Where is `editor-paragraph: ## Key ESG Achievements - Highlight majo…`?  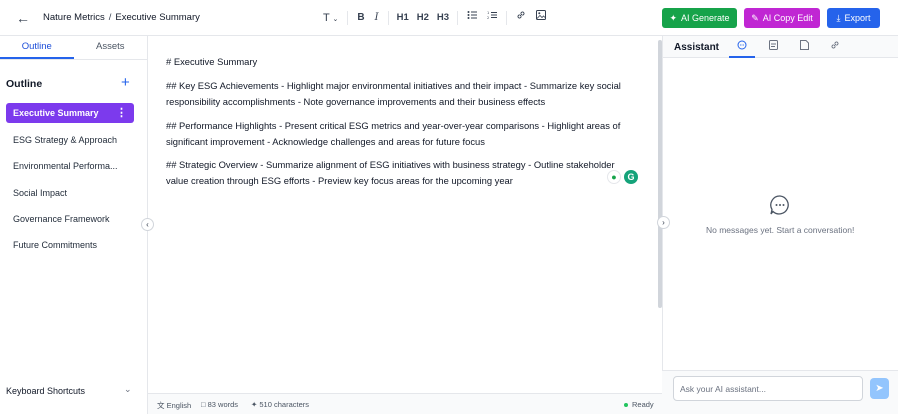
editor-paragraph: ## Key ESG Achievements - Highlight majo… is located at coordinates (401, 94).